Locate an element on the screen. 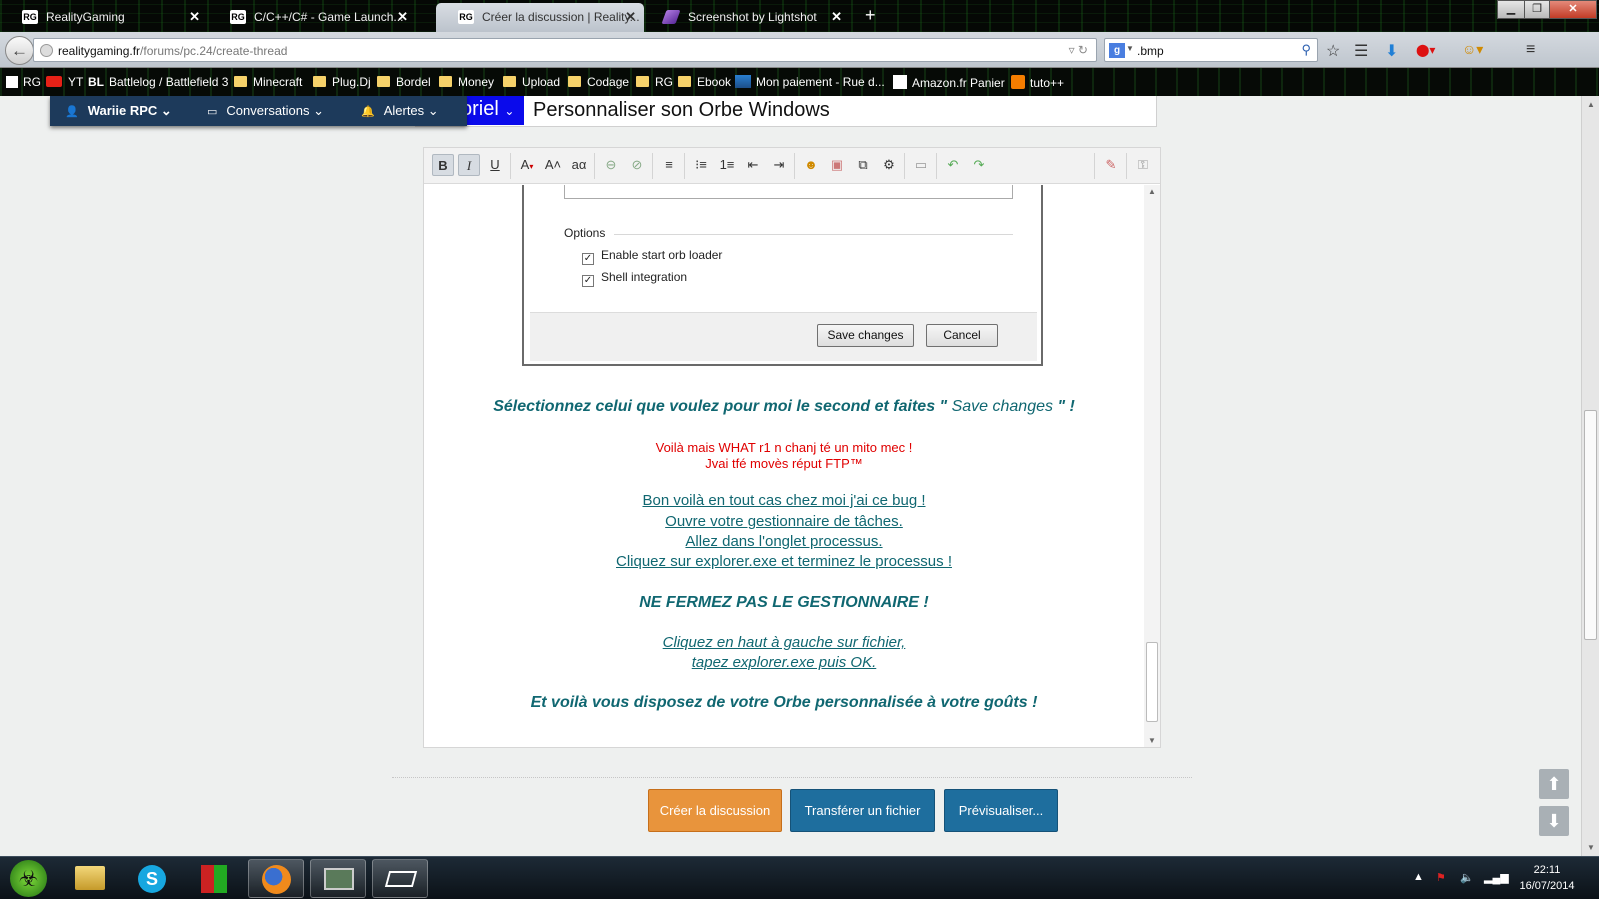 The image size is (1599, 899). maximize-window-button: ❐ is located at coordinates (1537, 9).